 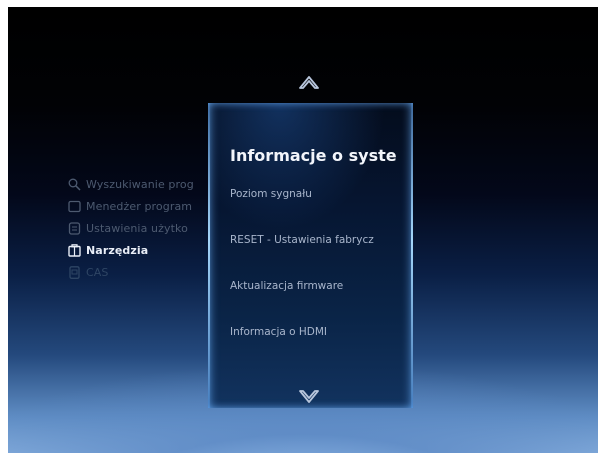 What do you see at coordinates (320, 332) in the screenshot?
I see `submenu-item-hdmi-info: Informacja o HDMI` at bounding box center [320, 332].